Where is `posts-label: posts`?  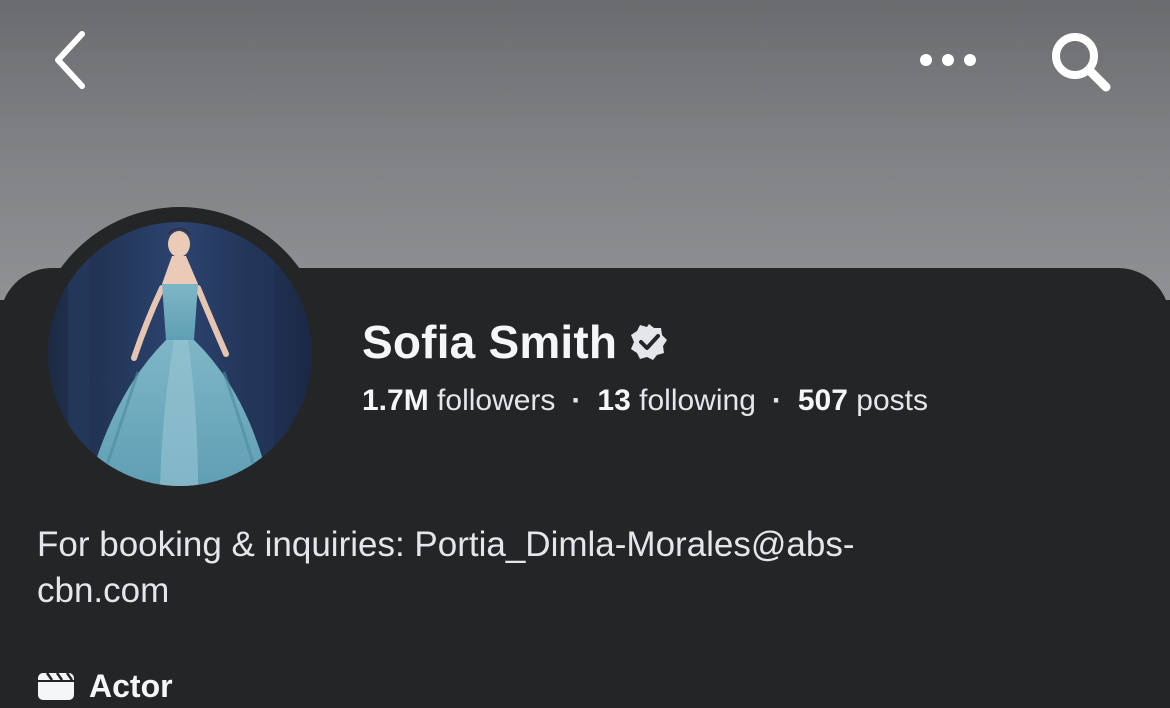 posts-label: posts is located at coordinates (892, 400).